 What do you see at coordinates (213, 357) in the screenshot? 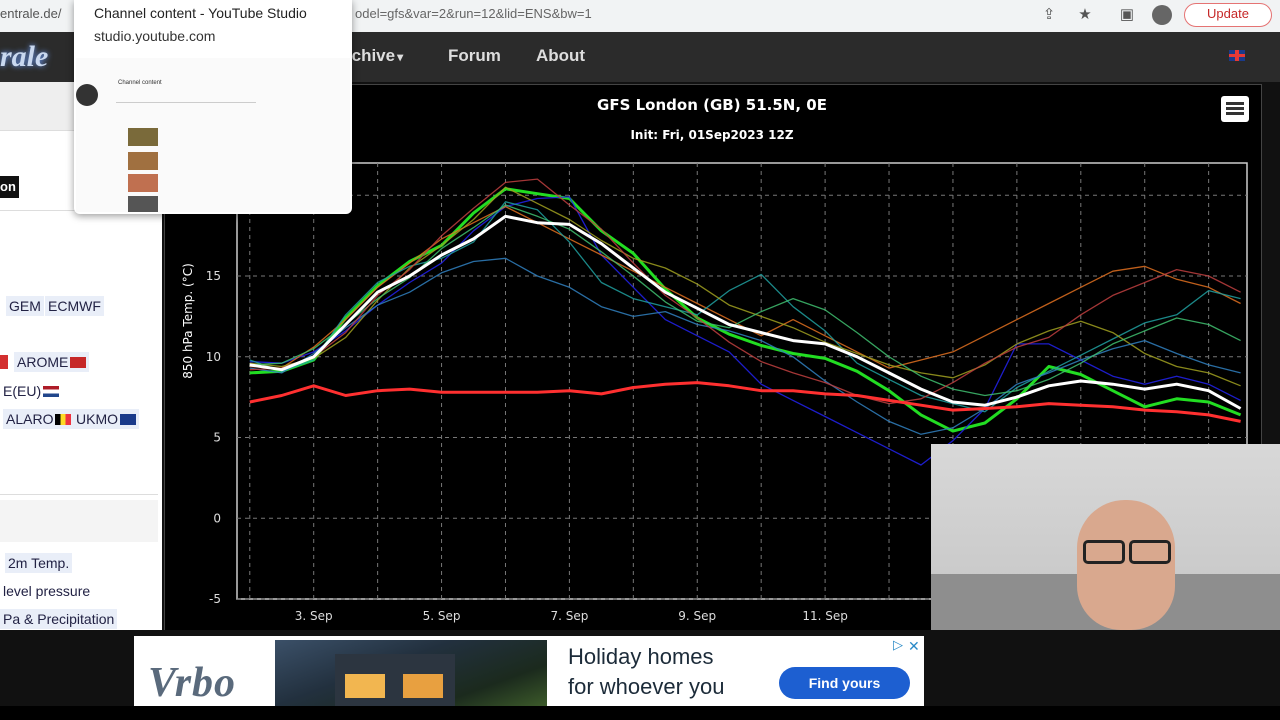
I see `y-tick-label: 10` at bounding box center [213, 357].